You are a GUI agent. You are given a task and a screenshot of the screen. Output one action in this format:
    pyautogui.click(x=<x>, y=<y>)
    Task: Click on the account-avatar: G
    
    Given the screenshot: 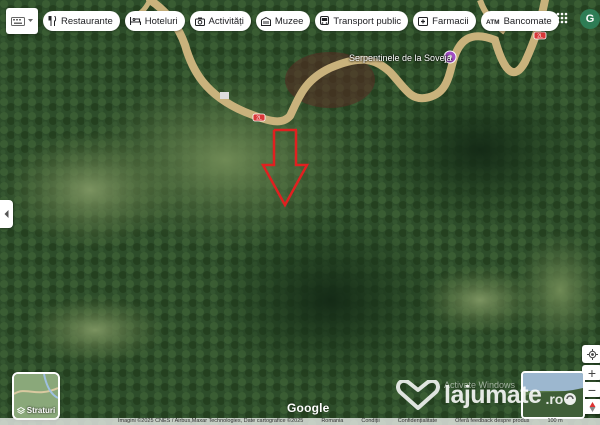 What is the action you would take?
    pyautogui.click(x=590, y=19)
    